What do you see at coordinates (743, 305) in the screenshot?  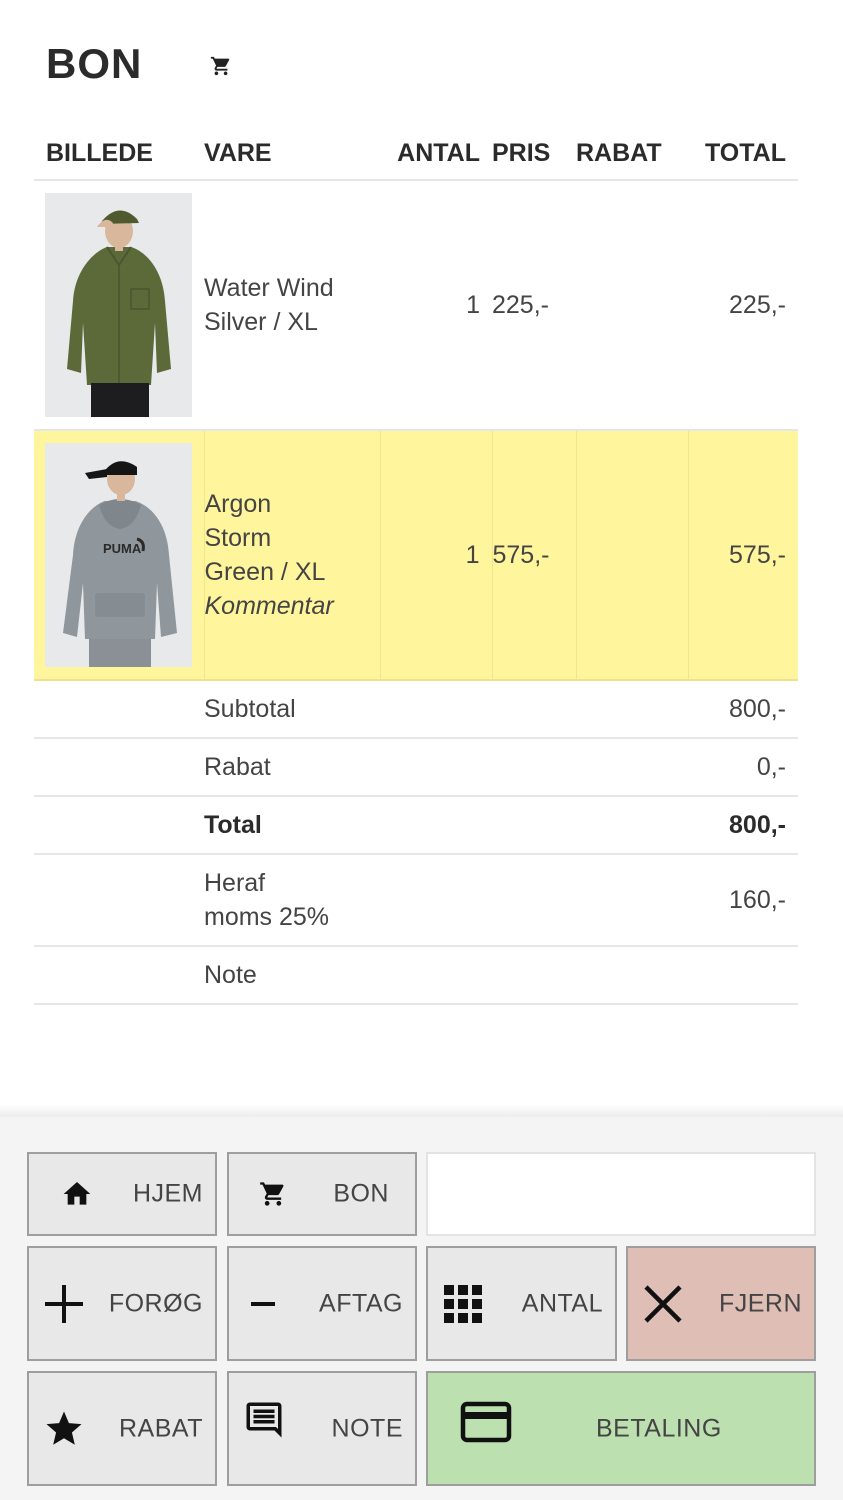 I see `item-total: 225,-` at bounding box center [743, 305].